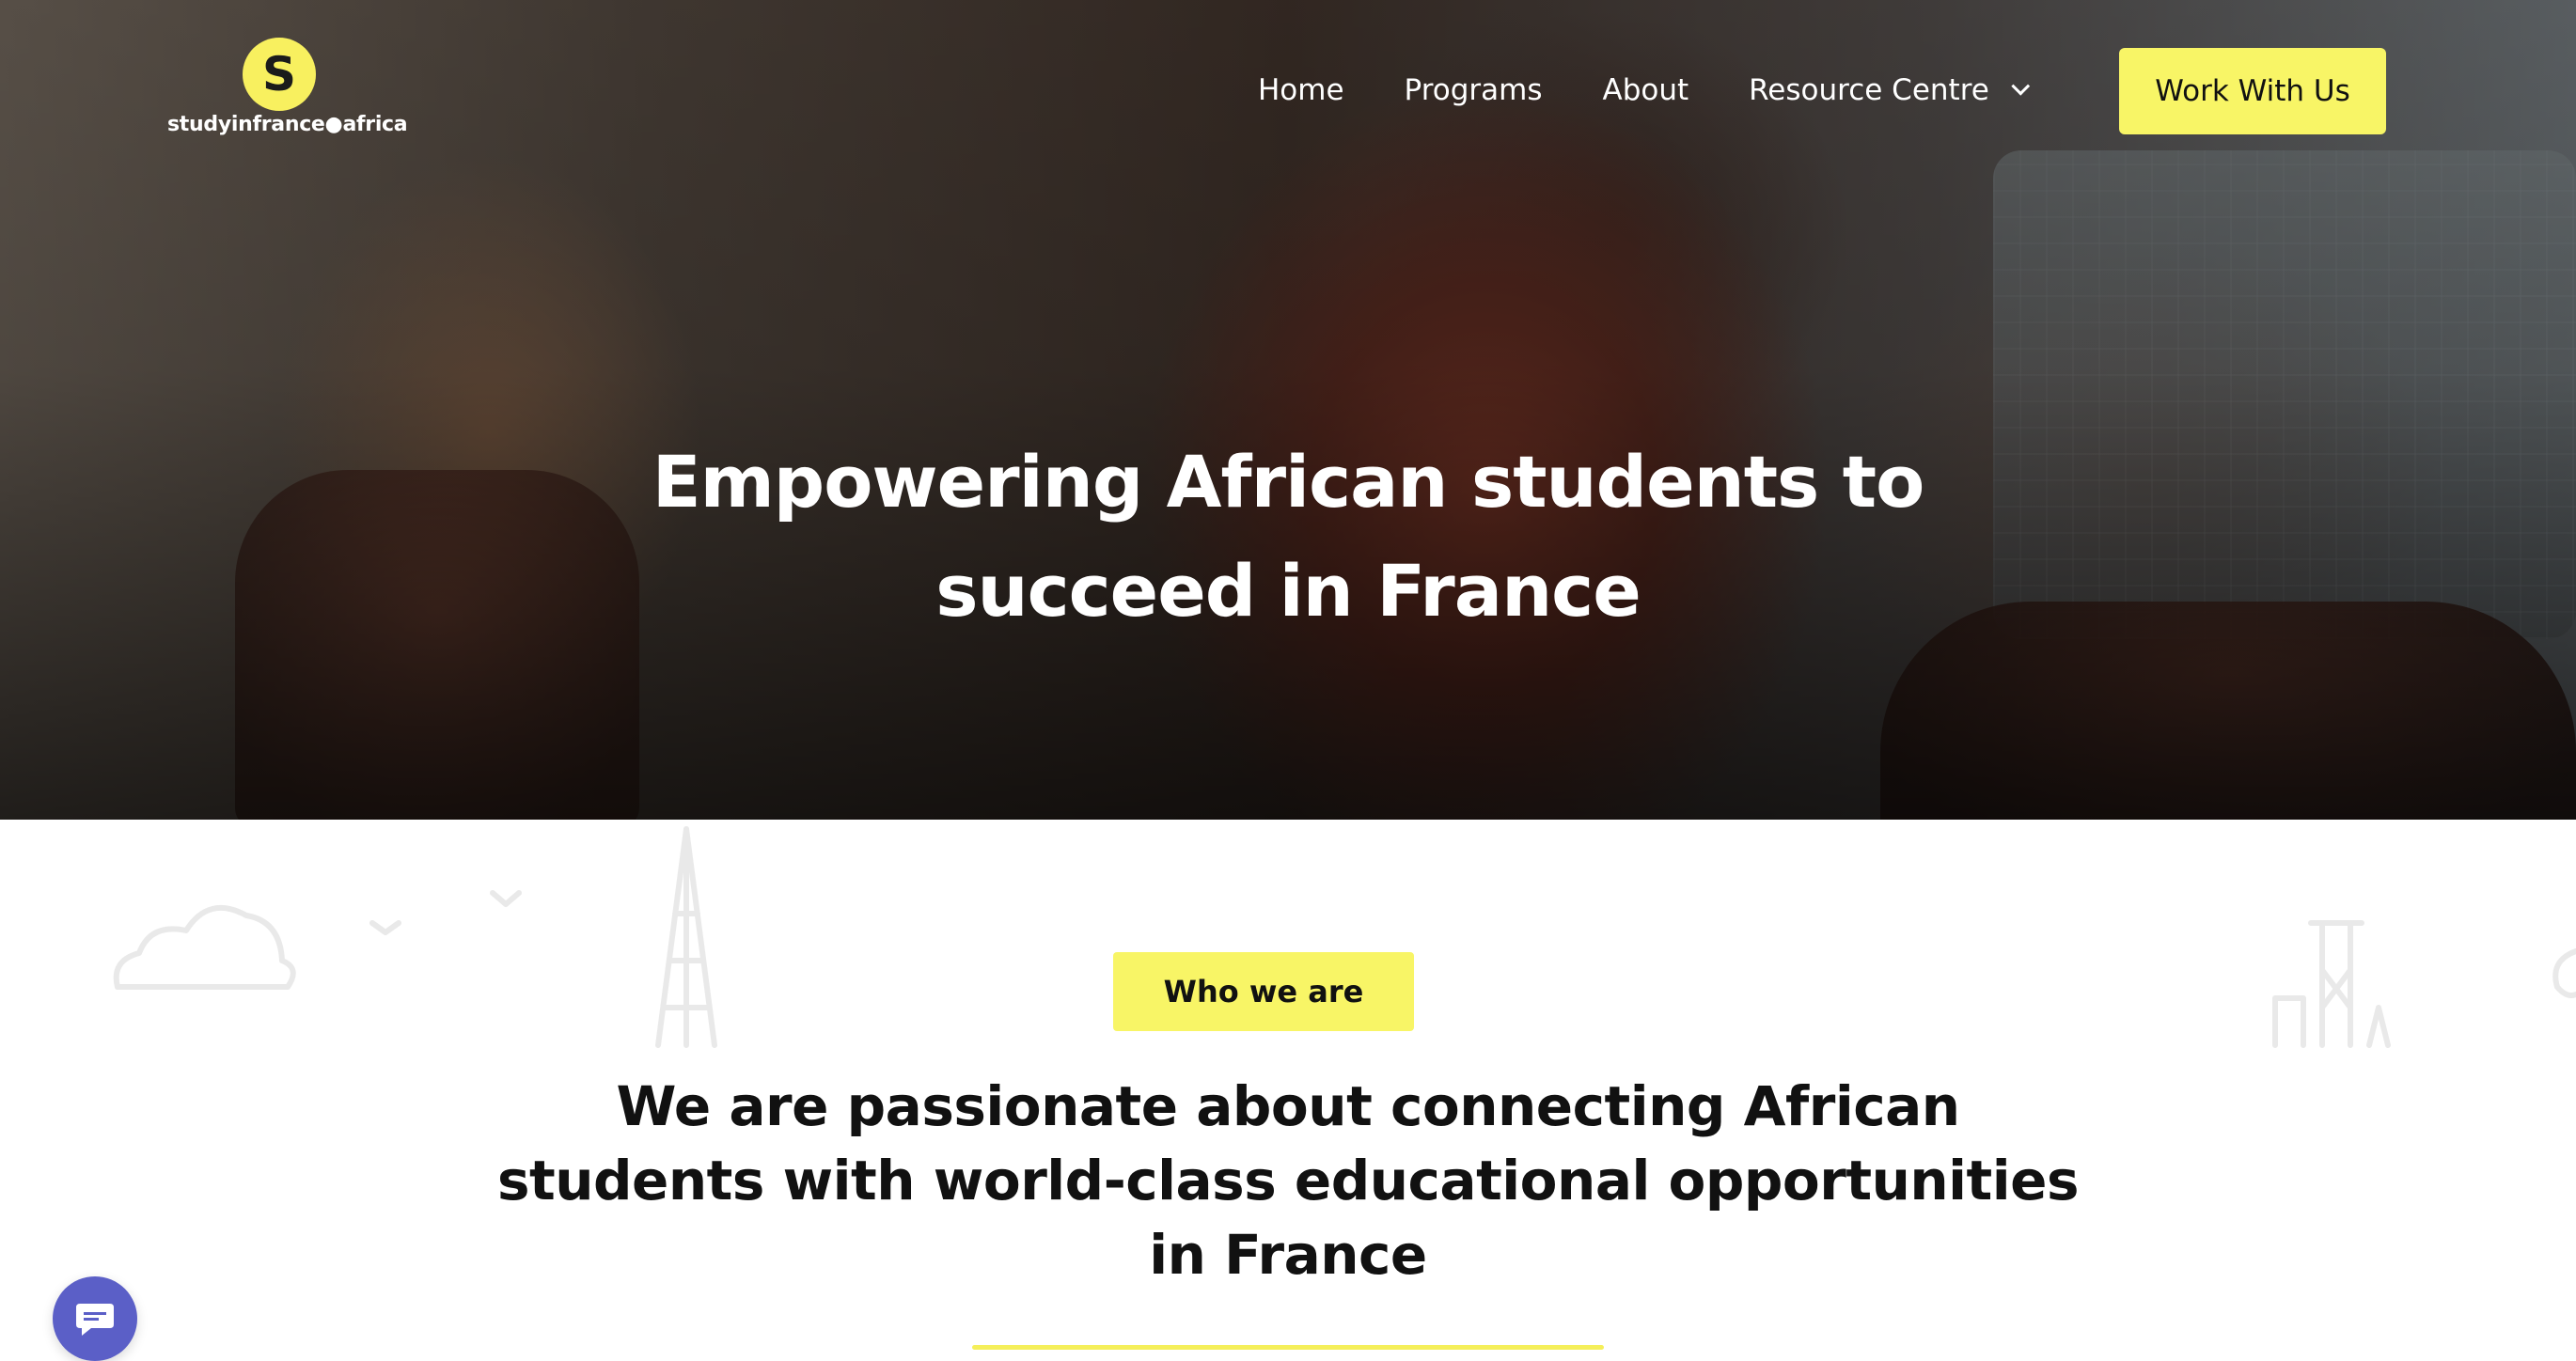 Image resolution: width=2576 pixels, height=1361 pixels. I want to click on nav-item-label: Resource Centre, so click(1869, 90).